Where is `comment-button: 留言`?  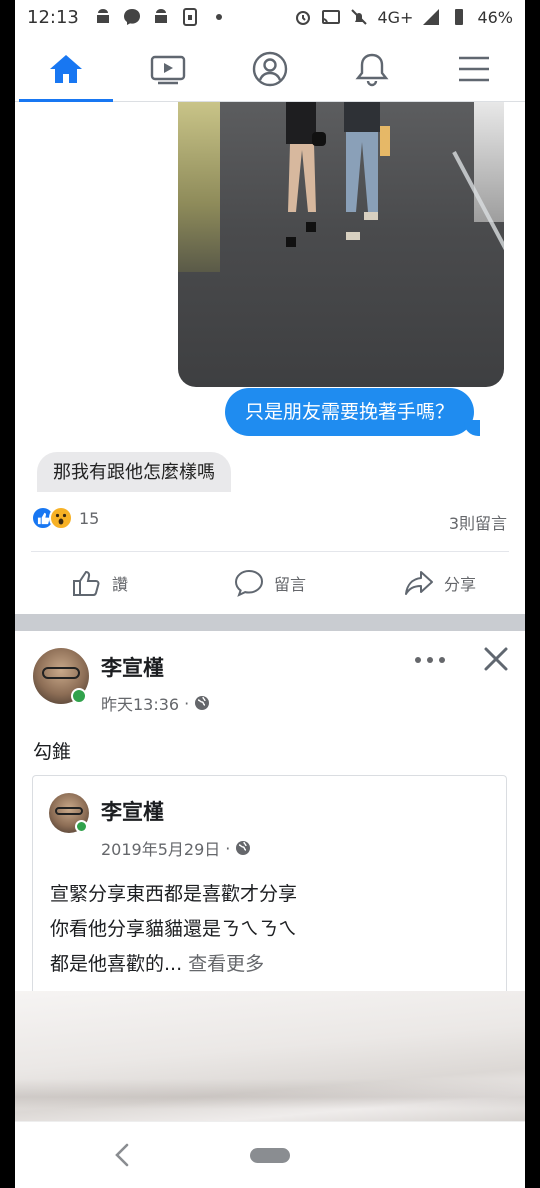
comment-button: 留言 is located at coordinates (270, 583).